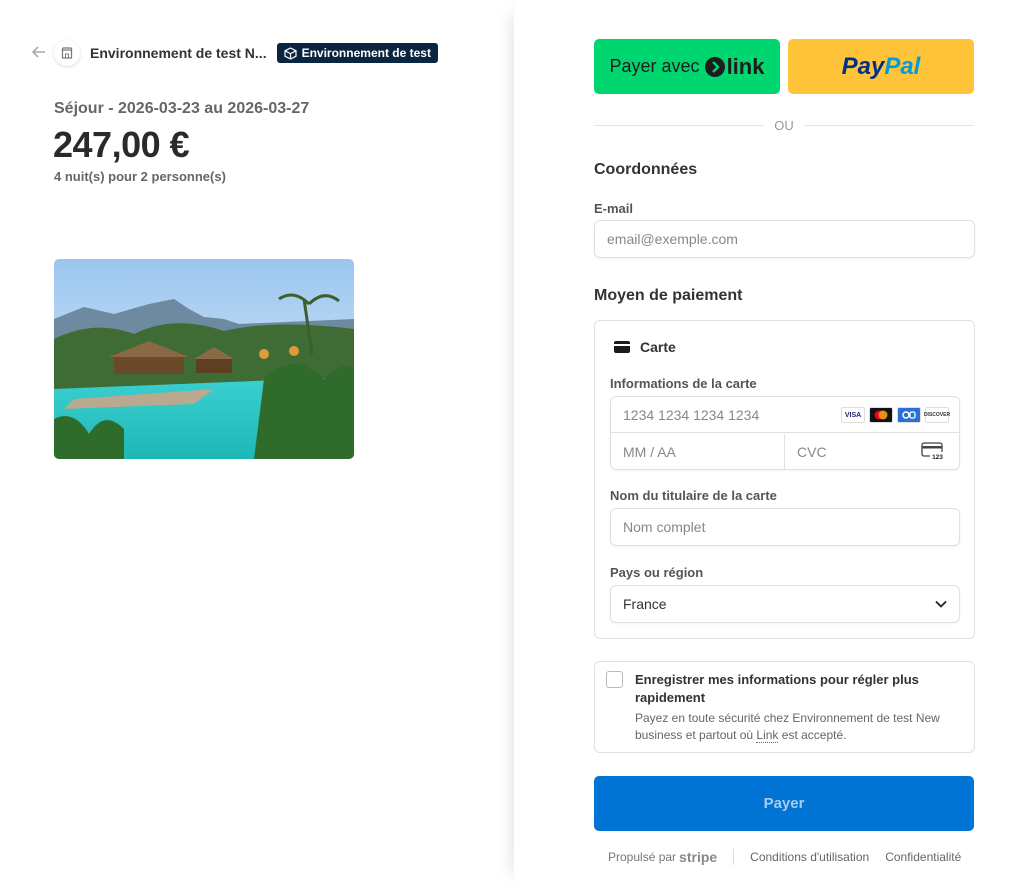 This screenshot has height=887, width=1020. Describe the element at coordinates (785, 415) in the screenshot. I see `card-number-input: 1234 1234 1234 1234 VISA DISCOVER` at that location.